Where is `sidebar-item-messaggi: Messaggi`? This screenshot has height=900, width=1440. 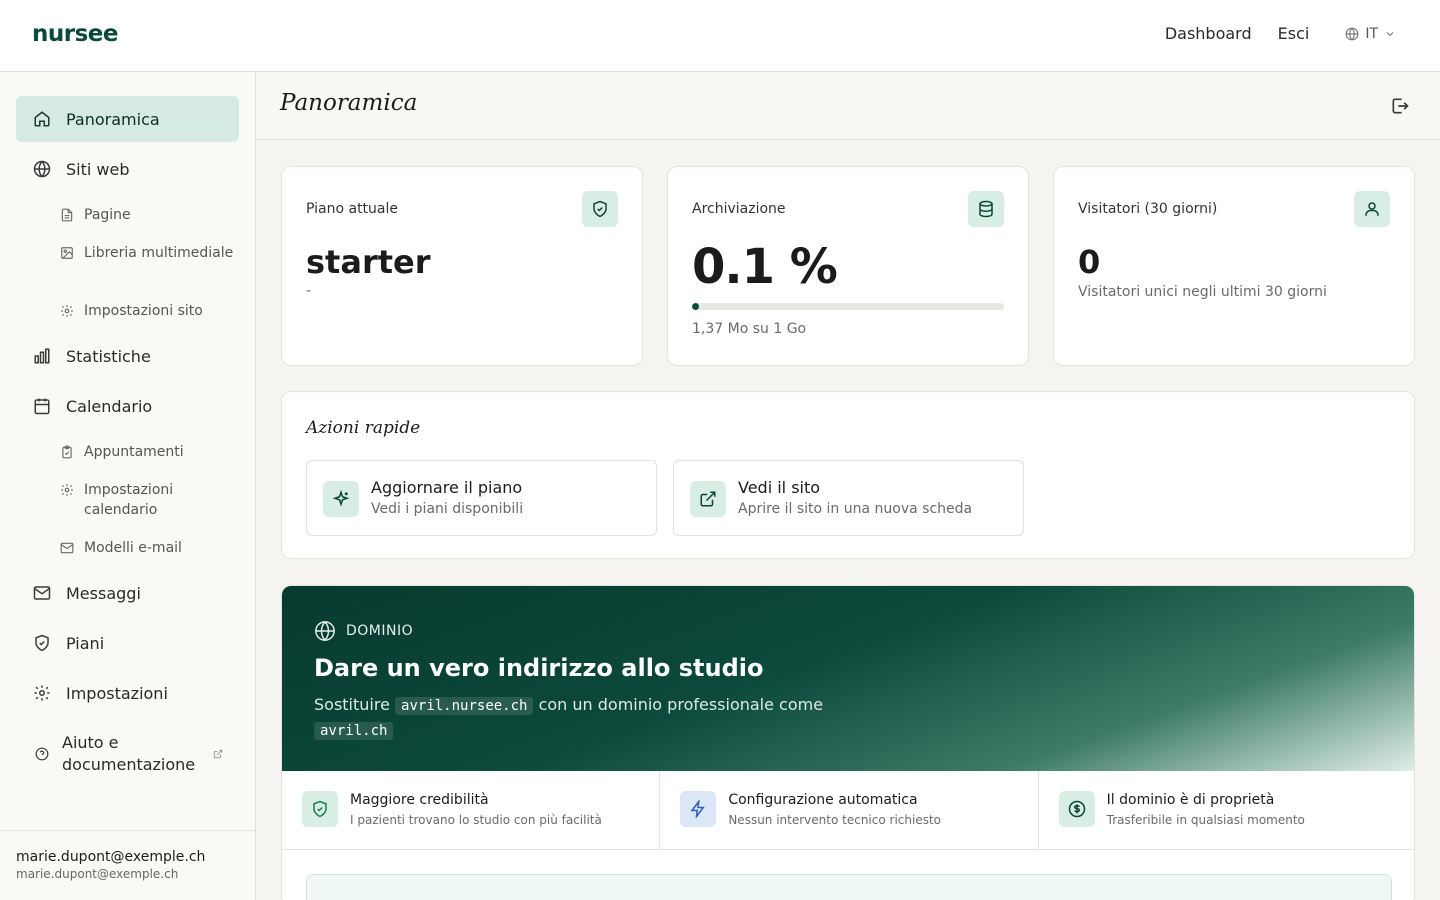 sidebar-item-messaggi: Messaggi is located at coordinates (127, 593).